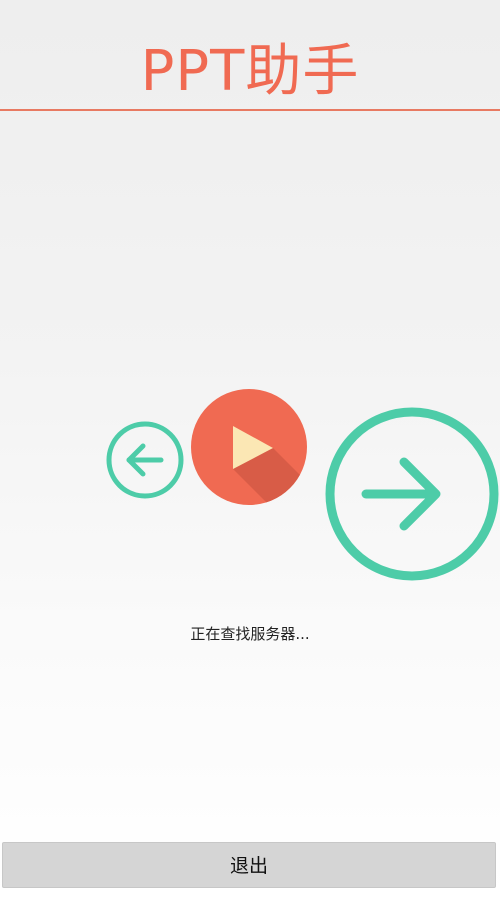  Describe the element at coordinates (249, 865) in the screenshot. I see `exit-button: 退出` at that location.